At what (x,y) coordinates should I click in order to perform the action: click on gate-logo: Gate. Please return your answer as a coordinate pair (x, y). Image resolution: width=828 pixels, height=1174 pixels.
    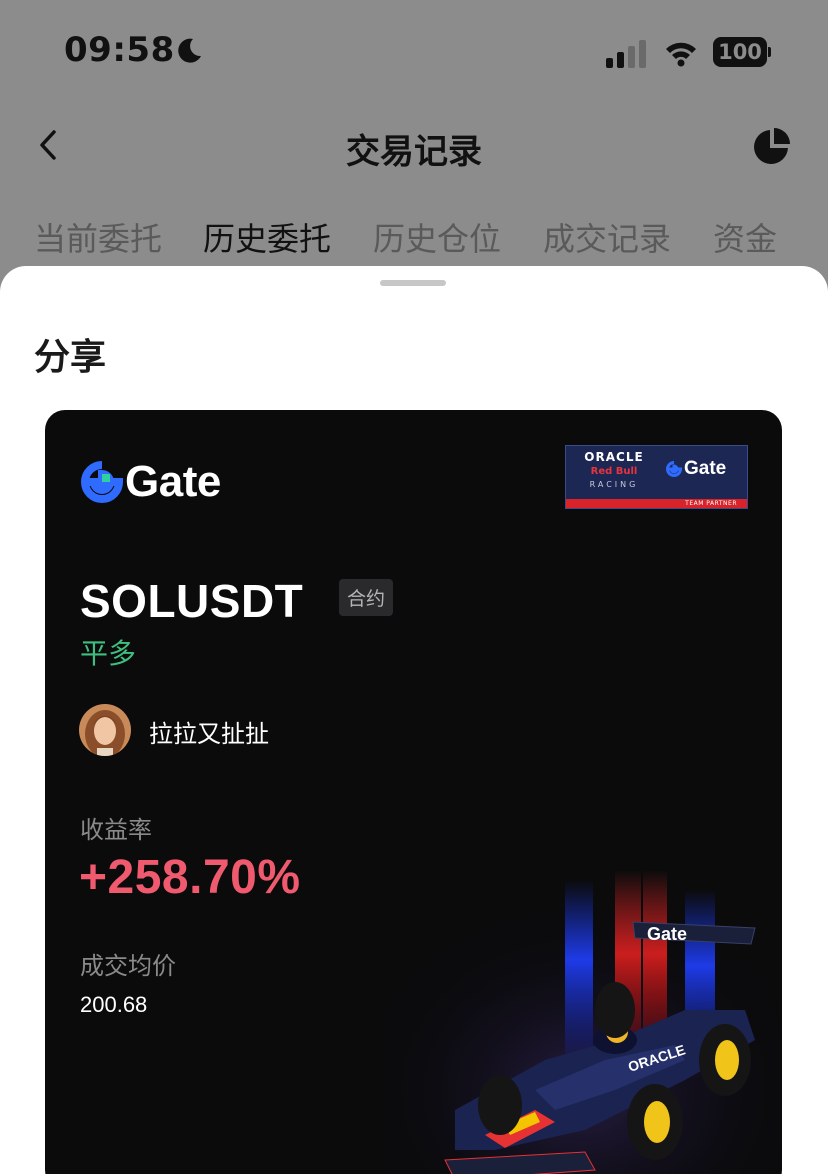
    Looking at the image, I should click on (151, 481).